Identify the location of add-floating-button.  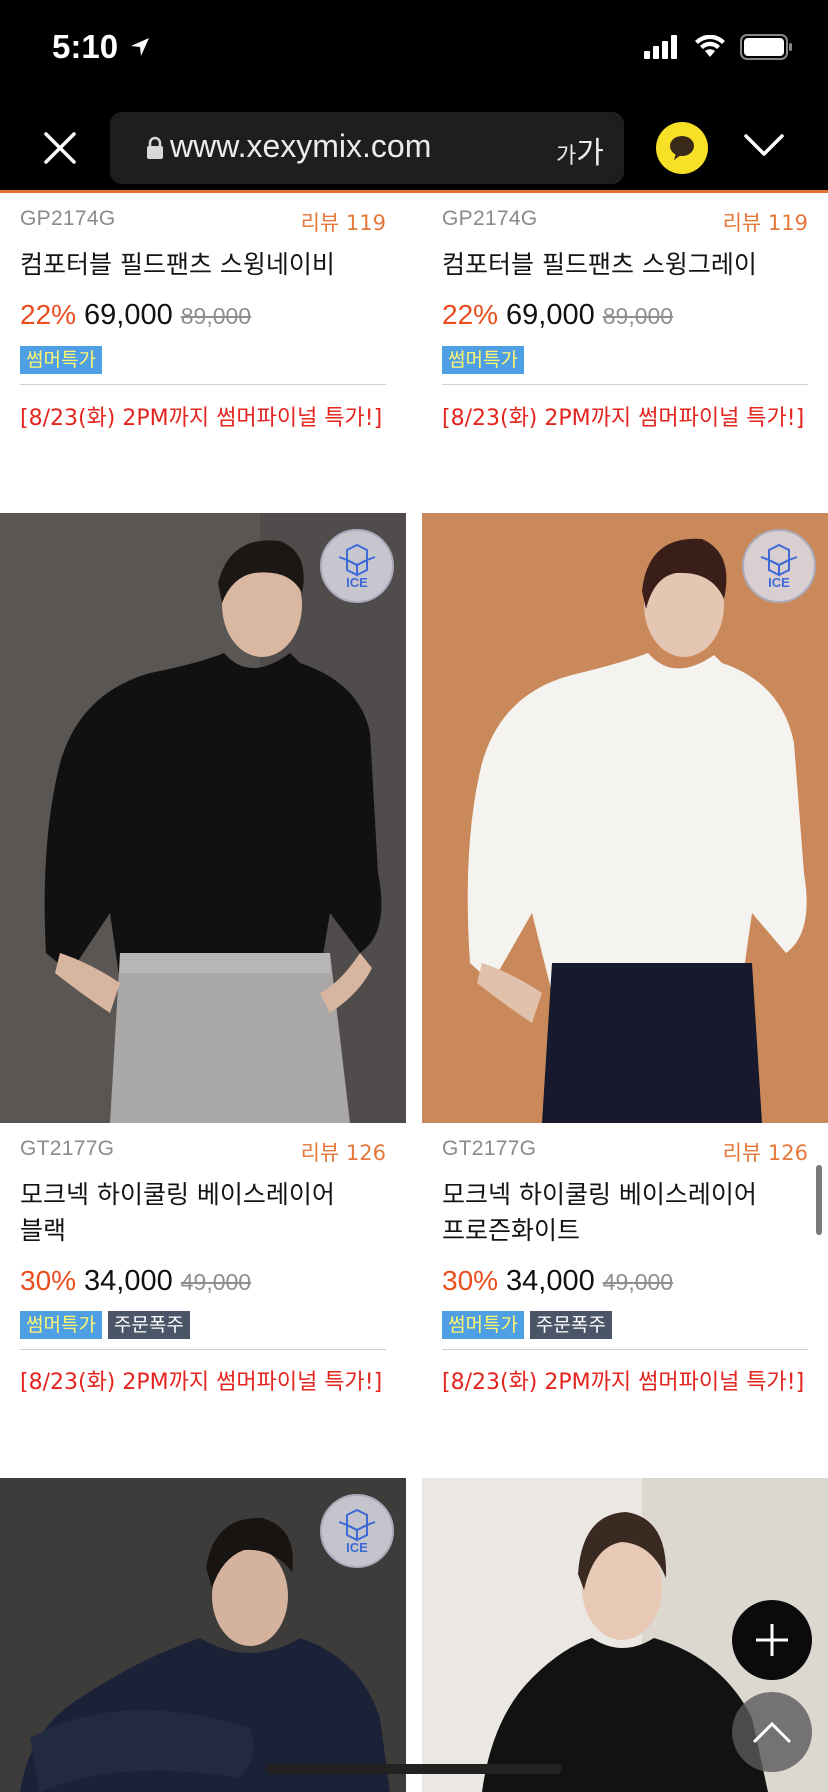
(772, 1640).